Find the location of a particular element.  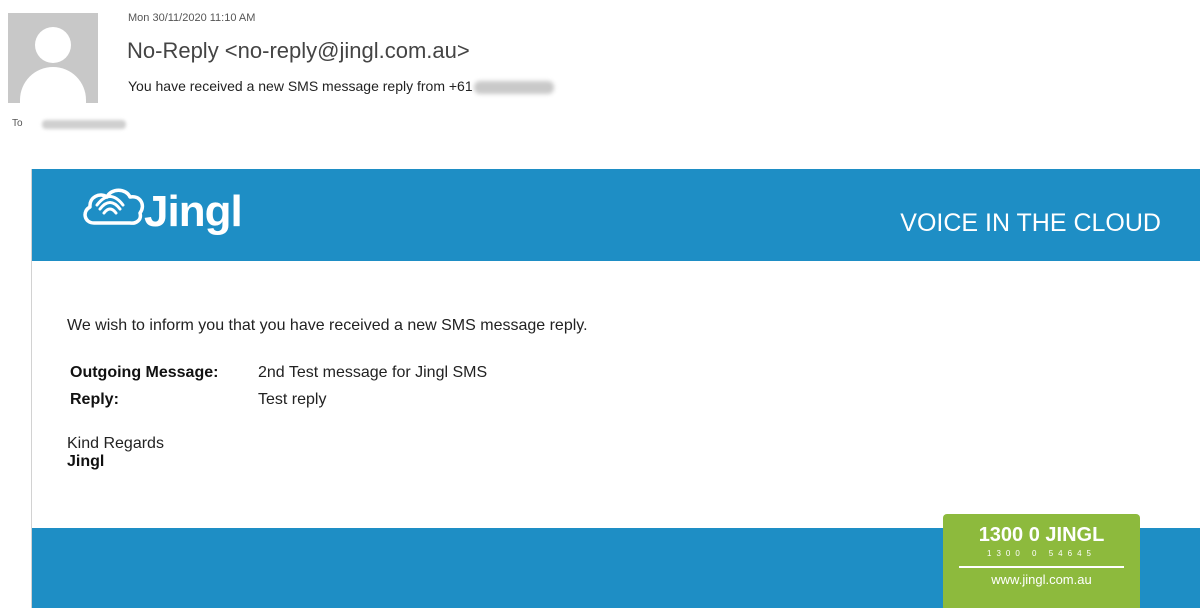

to-label: To is located at coordinates (17, 123).